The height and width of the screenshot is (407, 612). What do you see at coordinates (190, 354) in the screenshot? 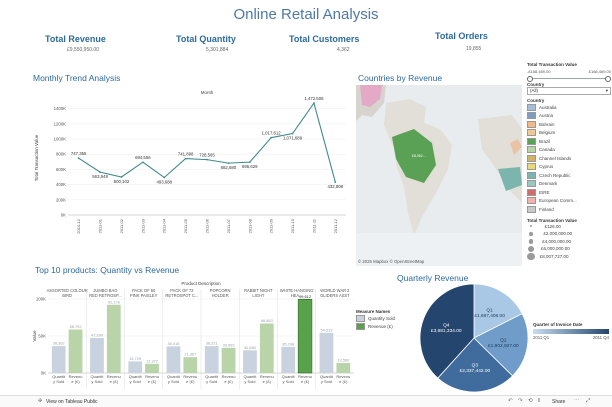
I see `bar-data-label: 21,367` at bounding box center [190, 354].